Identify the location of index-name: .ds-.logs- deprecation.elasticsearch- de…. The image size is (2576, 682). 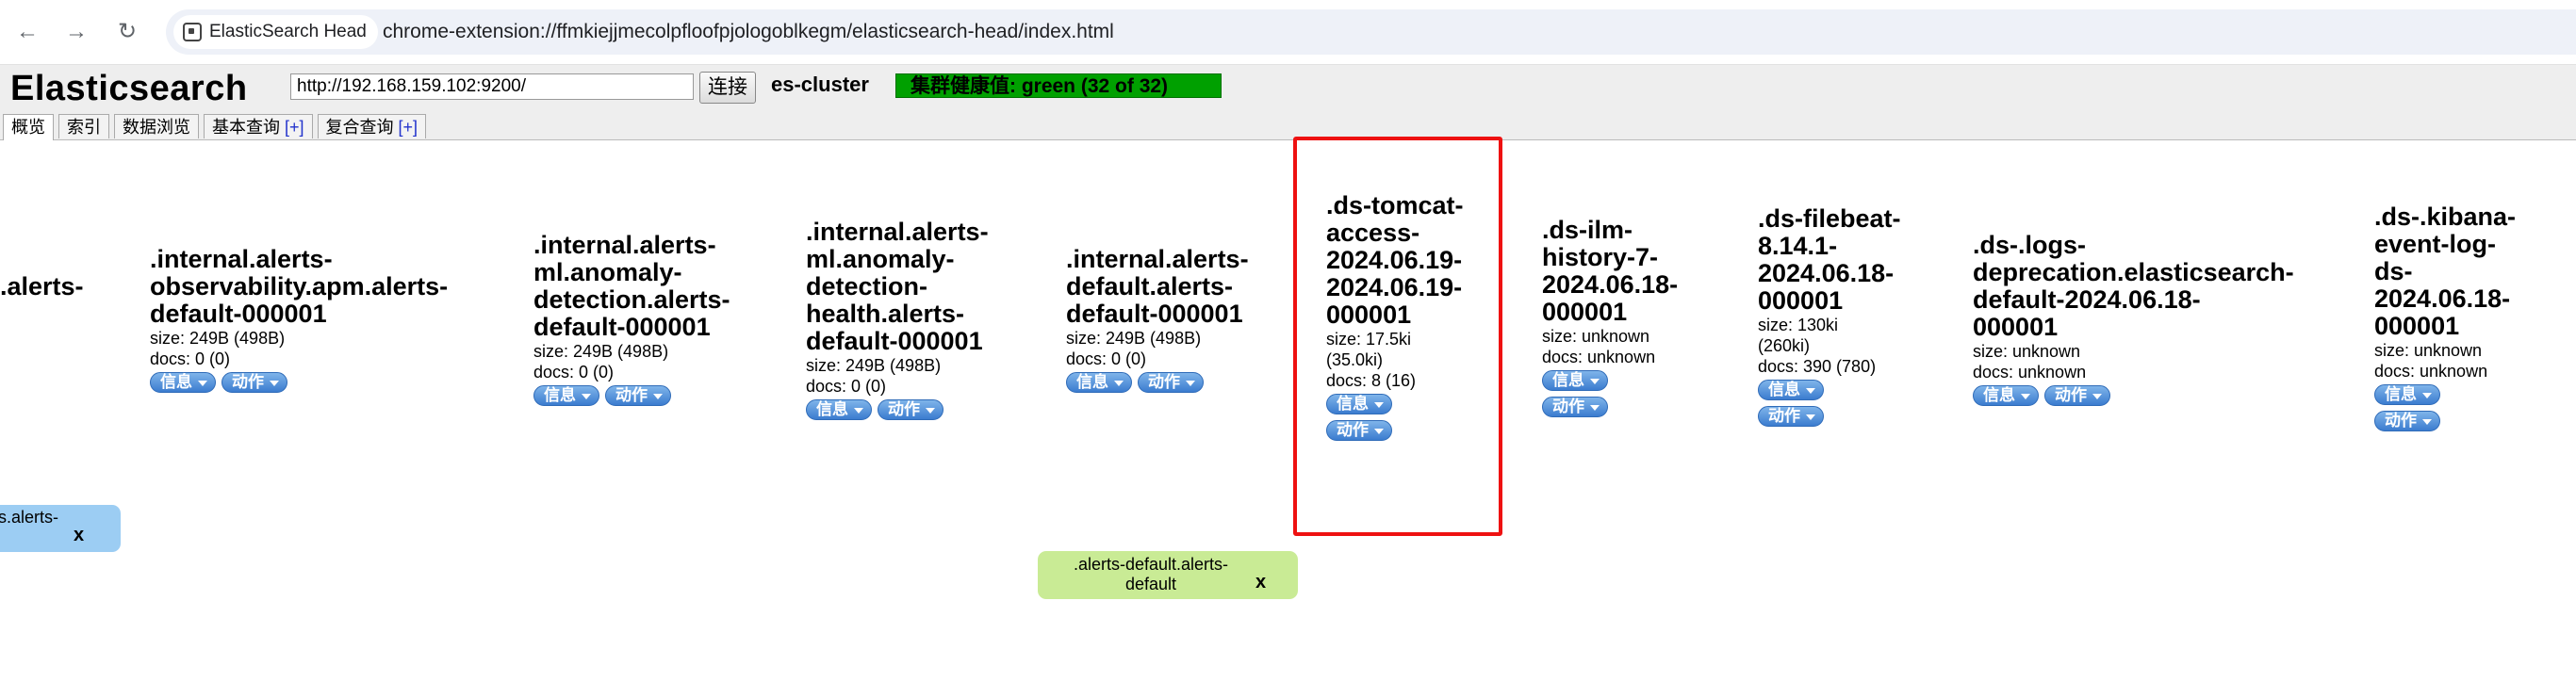
(2133, 286).